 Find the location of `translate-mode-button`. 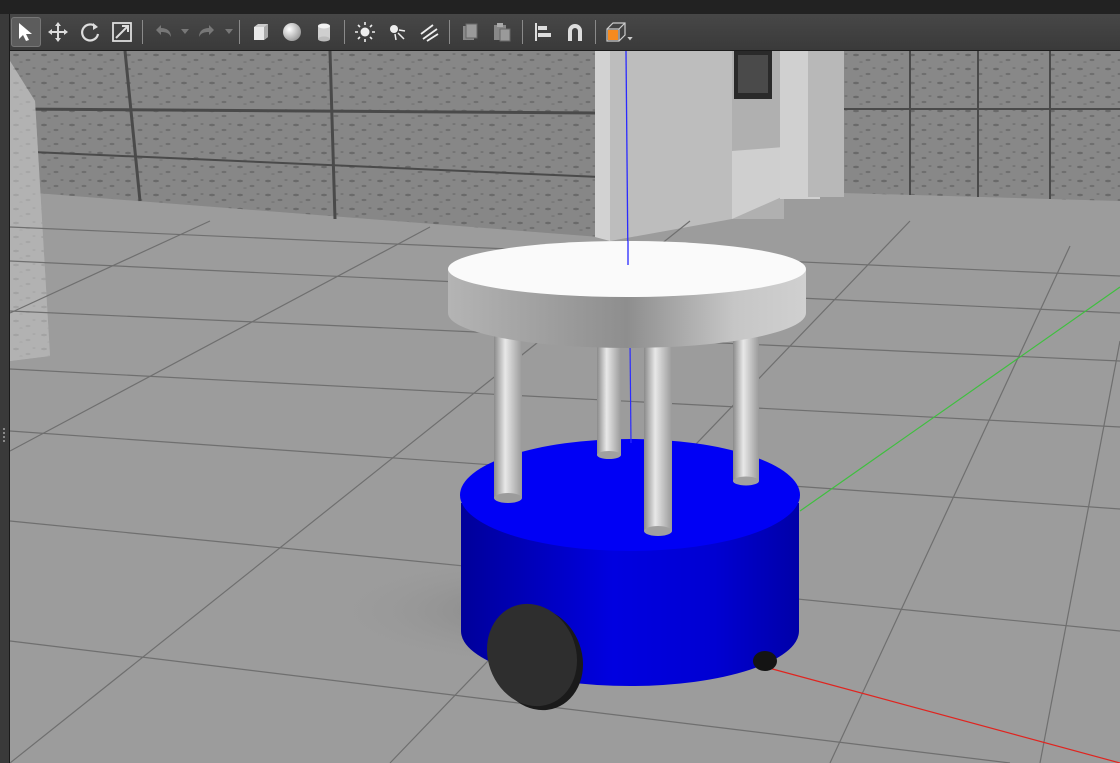

translate-mode-button is located at coordinates (58, 32).